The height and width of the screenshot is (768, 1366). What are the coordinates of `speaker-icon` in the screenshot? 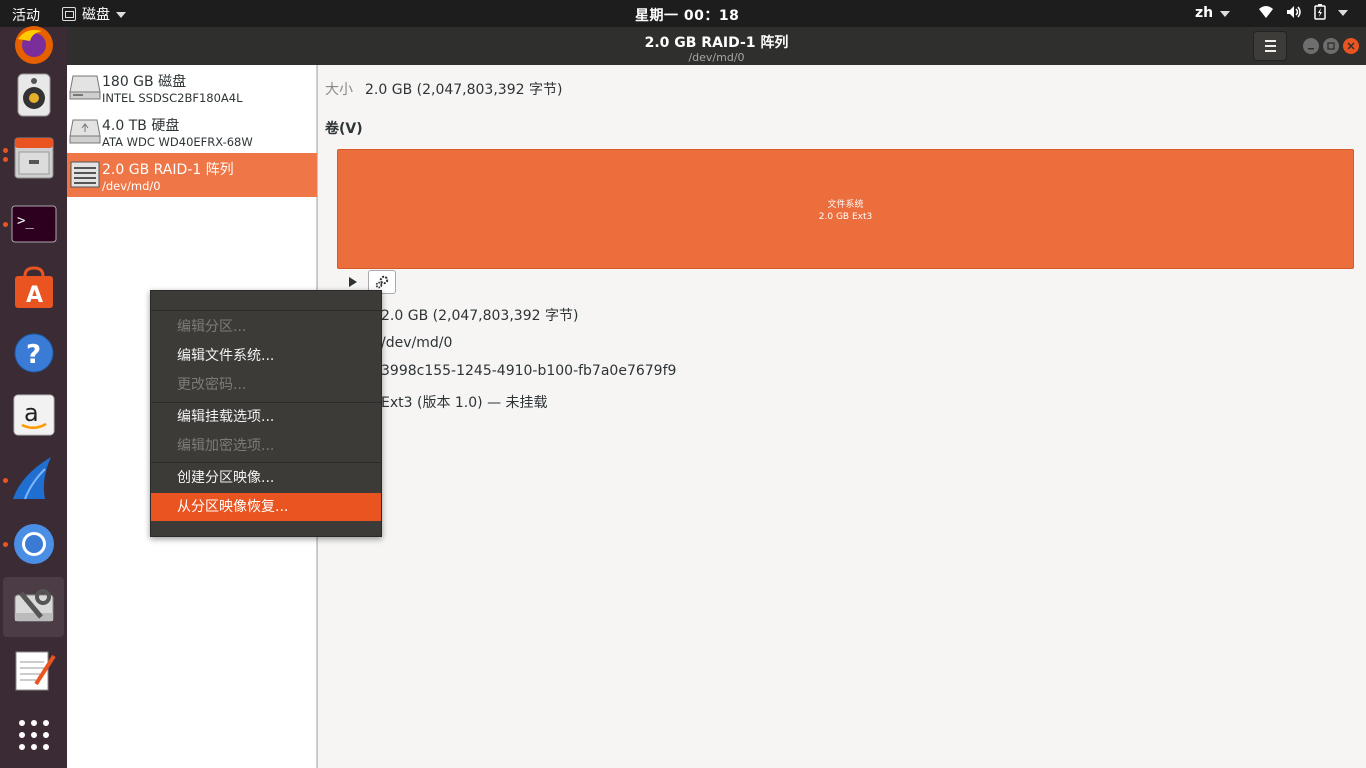 It's located at (33, 95).